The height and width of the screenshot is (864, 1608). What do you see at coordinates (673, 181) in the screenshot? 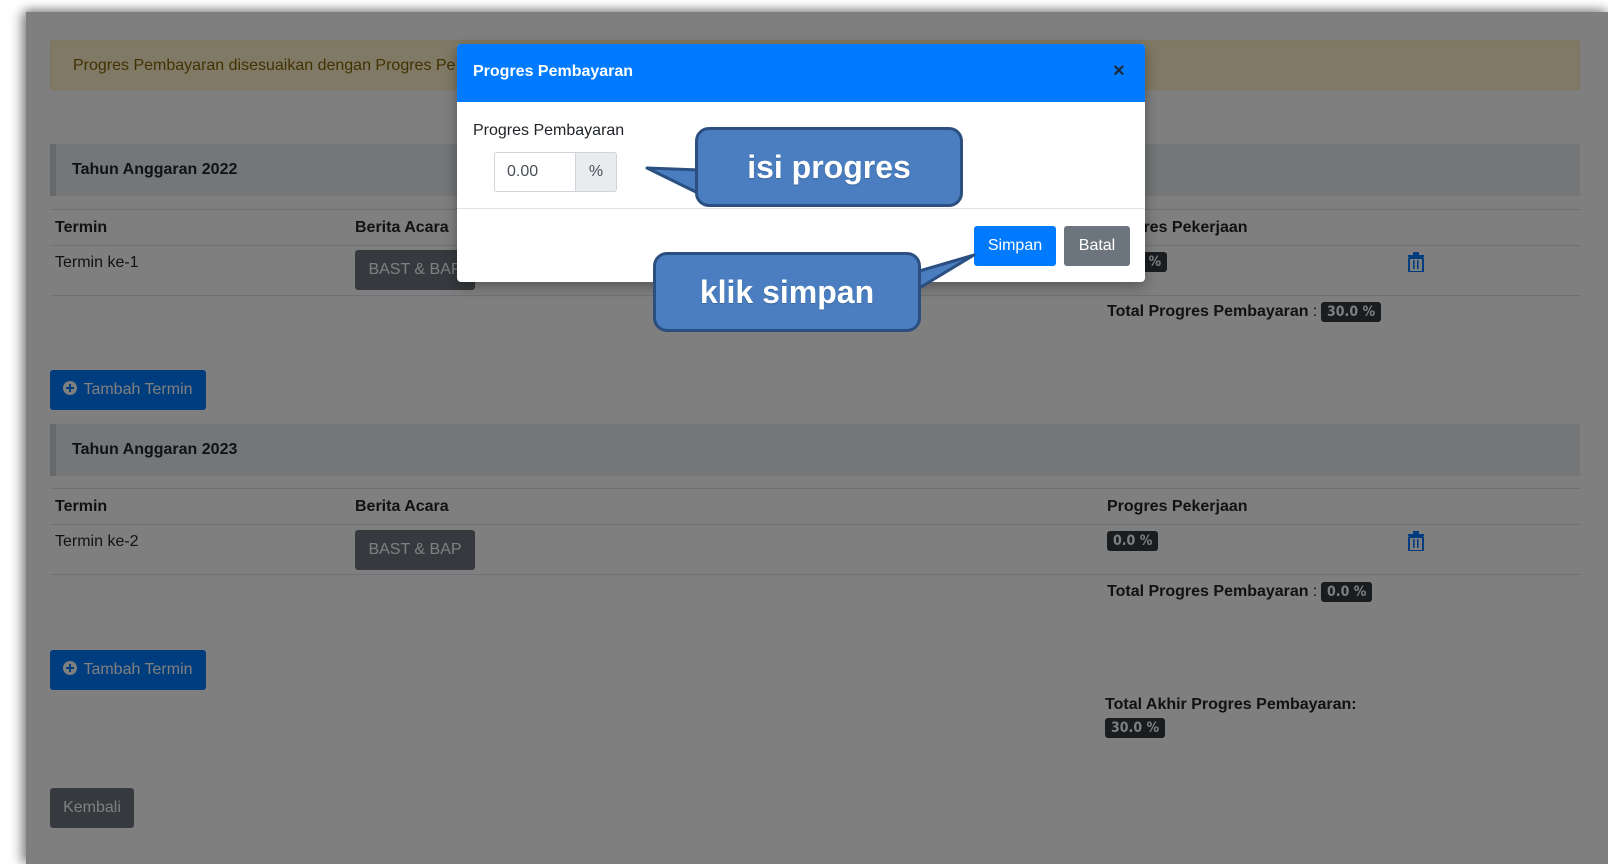
I see `callout-fill-pointer` at bounding box center [673, 181].